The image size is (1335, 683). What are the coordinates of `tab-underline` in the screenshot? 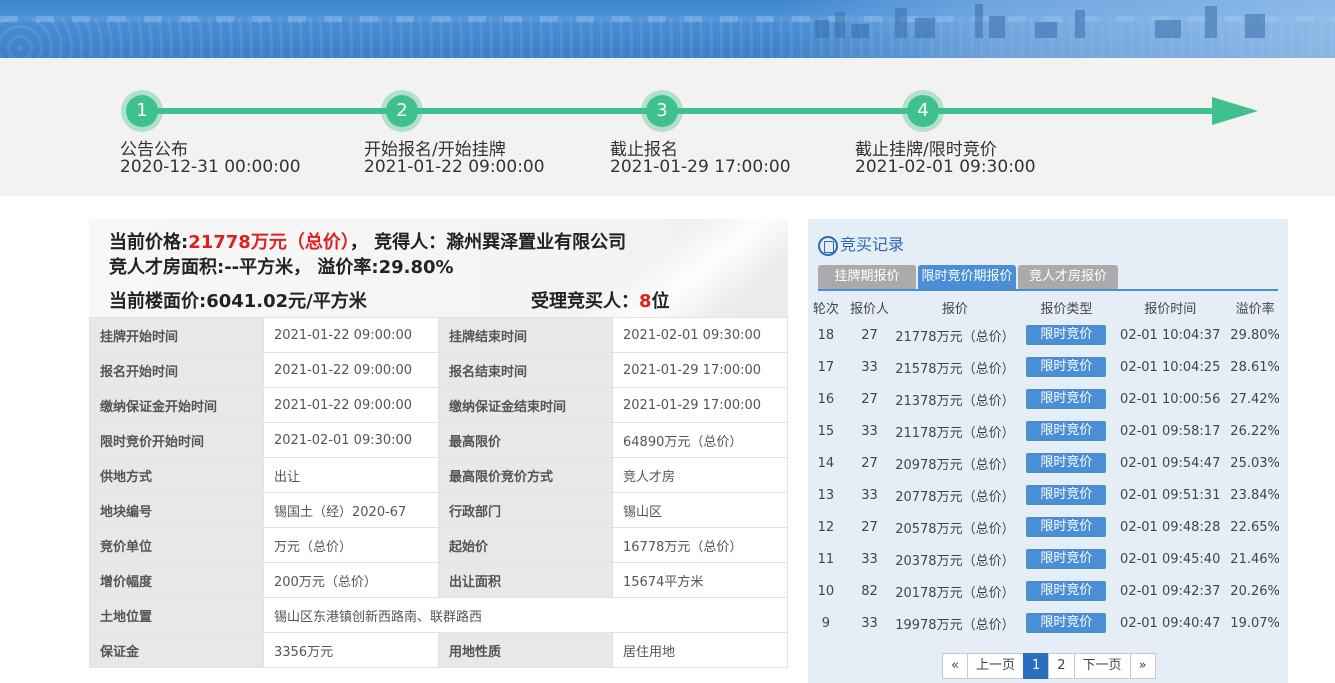 It's located at (1048, 290).